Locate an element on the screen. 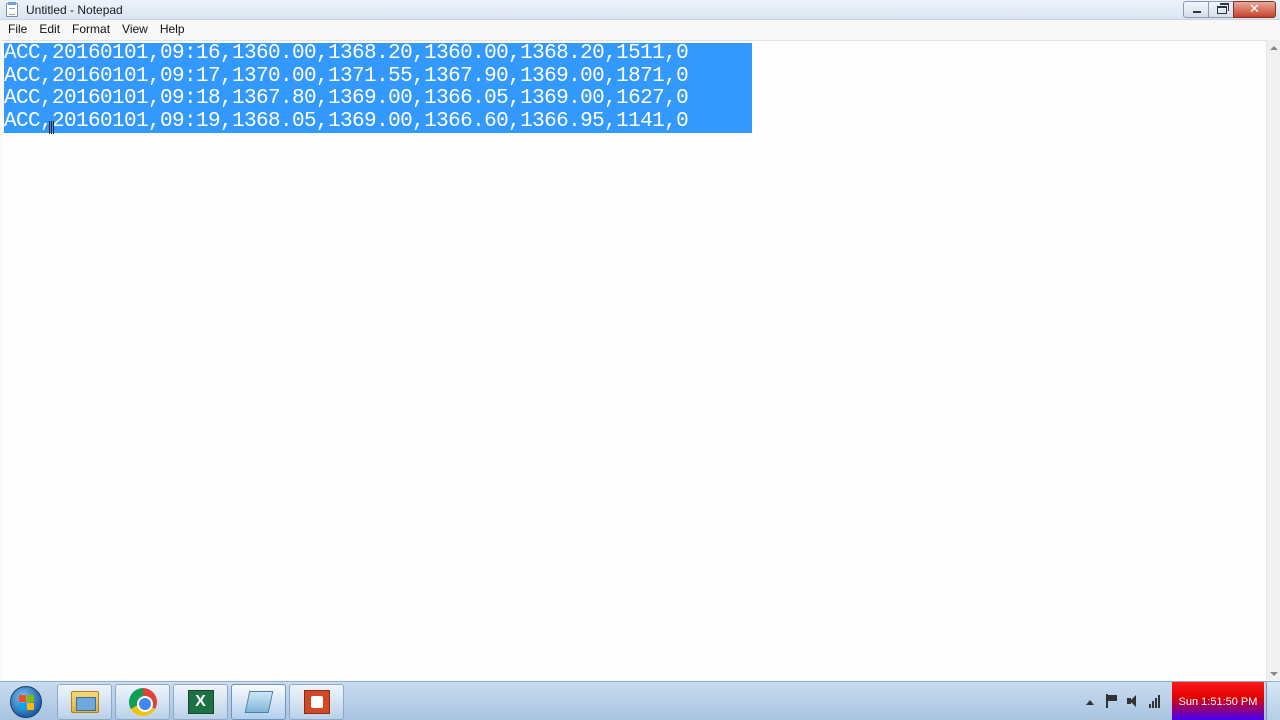  notepad-app-icon is located at coordinates (12, 9).